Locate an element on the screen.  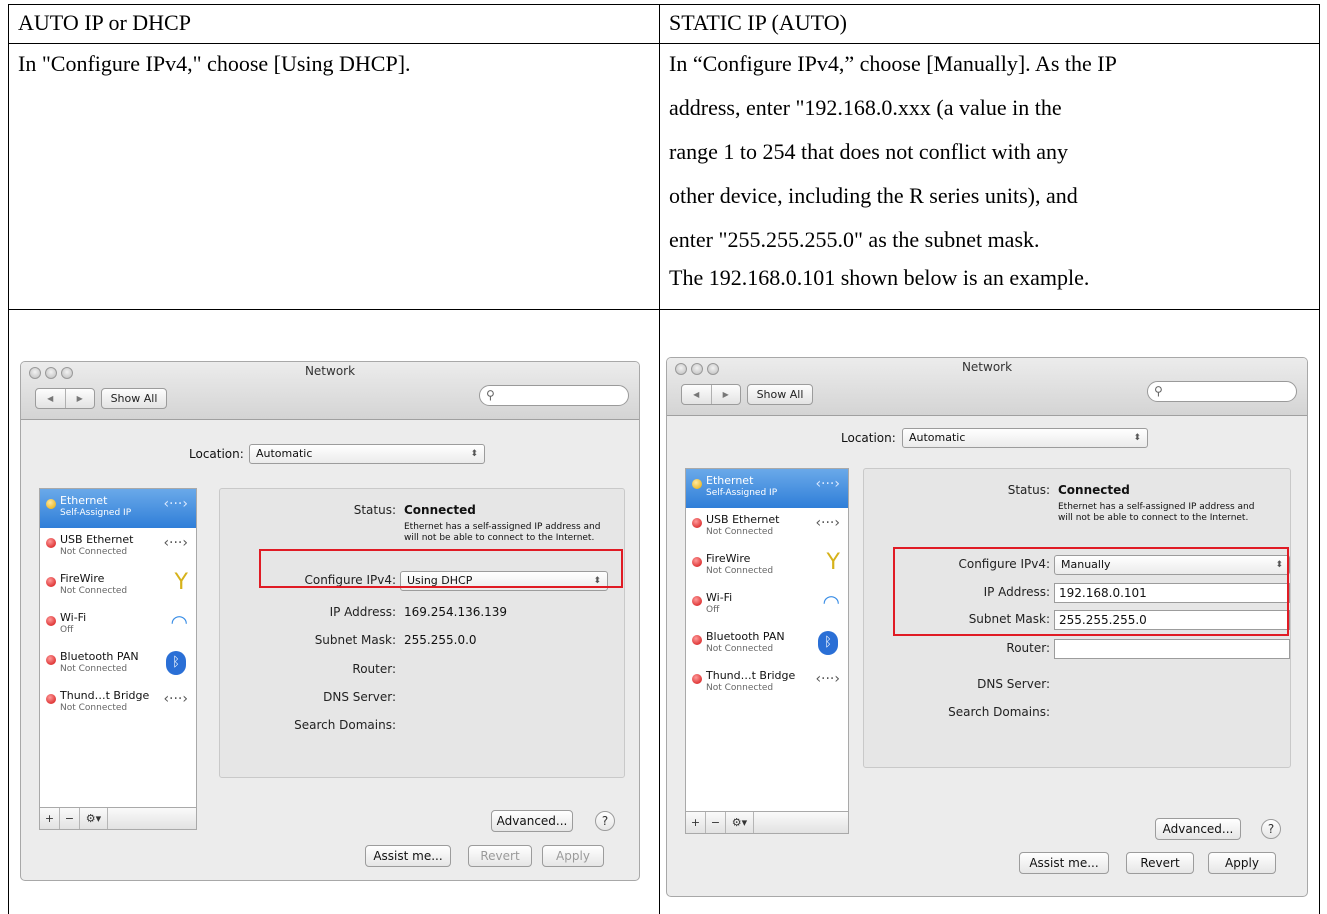
service-status: Self-Assigned IP is located at coordinates (96, 513).